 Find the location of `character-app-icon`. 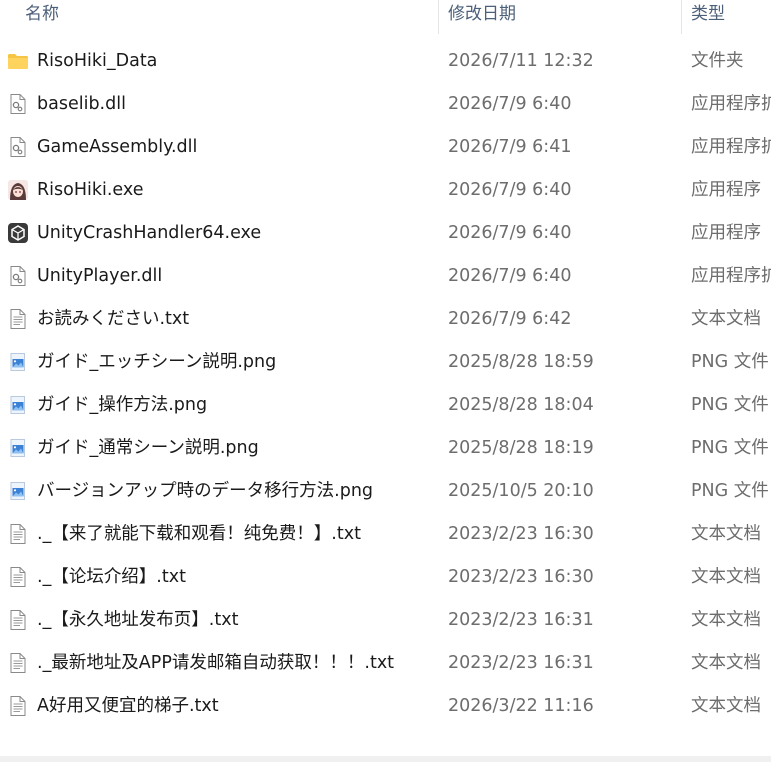

character-app-icon is located at coordinates (18, 190).